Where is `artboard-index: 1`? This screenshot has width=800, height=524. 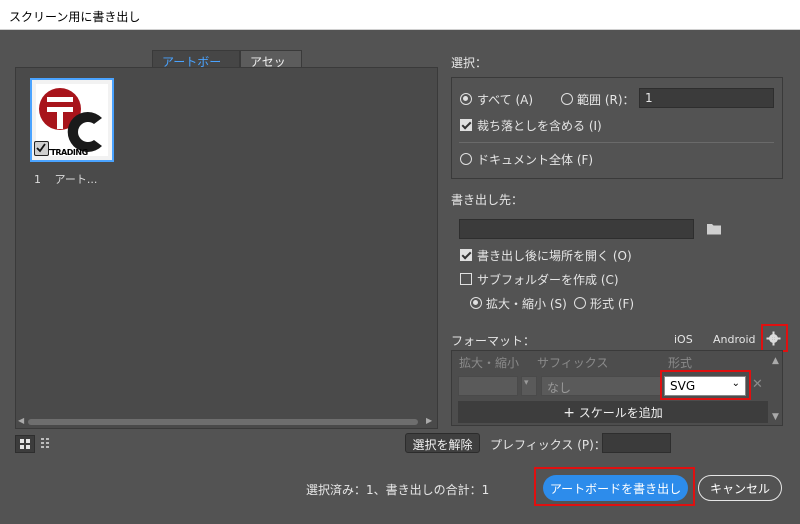 artboard-index: 1 is located at coordinates (37, 179).